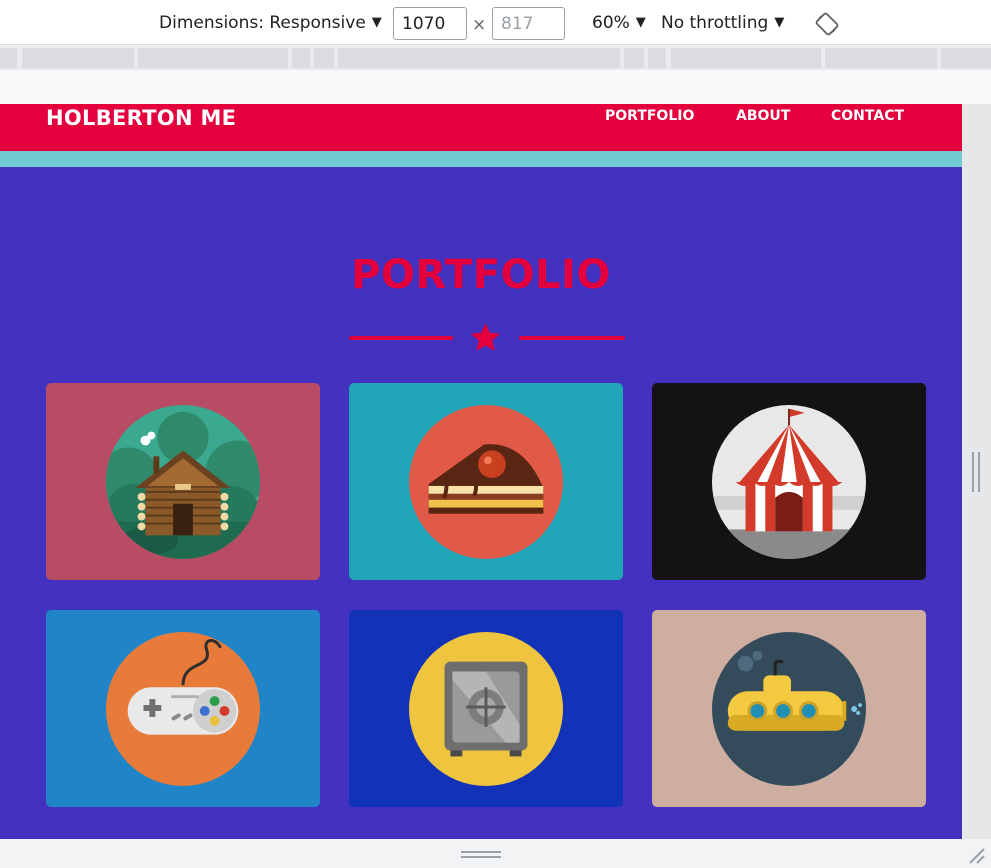 This screenshot has width=991, height=868. I want to click on zoom-label: 60%, so click(611, 23).